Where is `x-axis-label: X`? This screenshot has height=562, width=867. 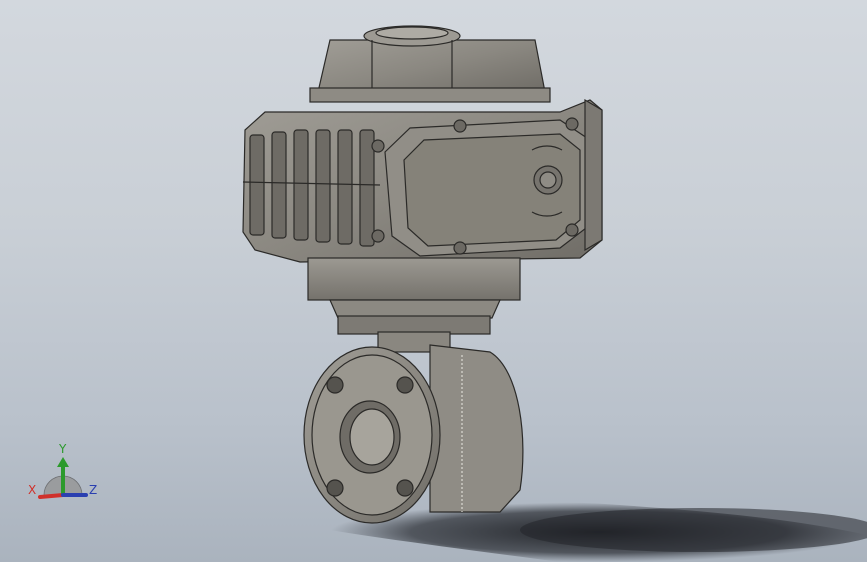
x-axis-label: X is located at coordinates (32, 490).